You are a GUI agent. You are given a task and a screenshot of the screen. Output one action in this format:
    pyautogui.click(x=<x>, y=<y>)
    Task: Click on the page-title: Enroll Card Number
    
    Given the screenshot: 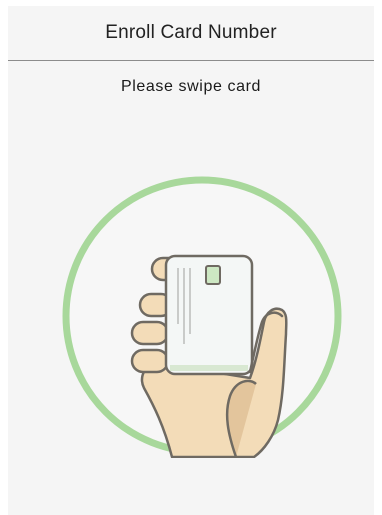 What is the action you would take?
    pyautogui.click(x=191, y=32)
    